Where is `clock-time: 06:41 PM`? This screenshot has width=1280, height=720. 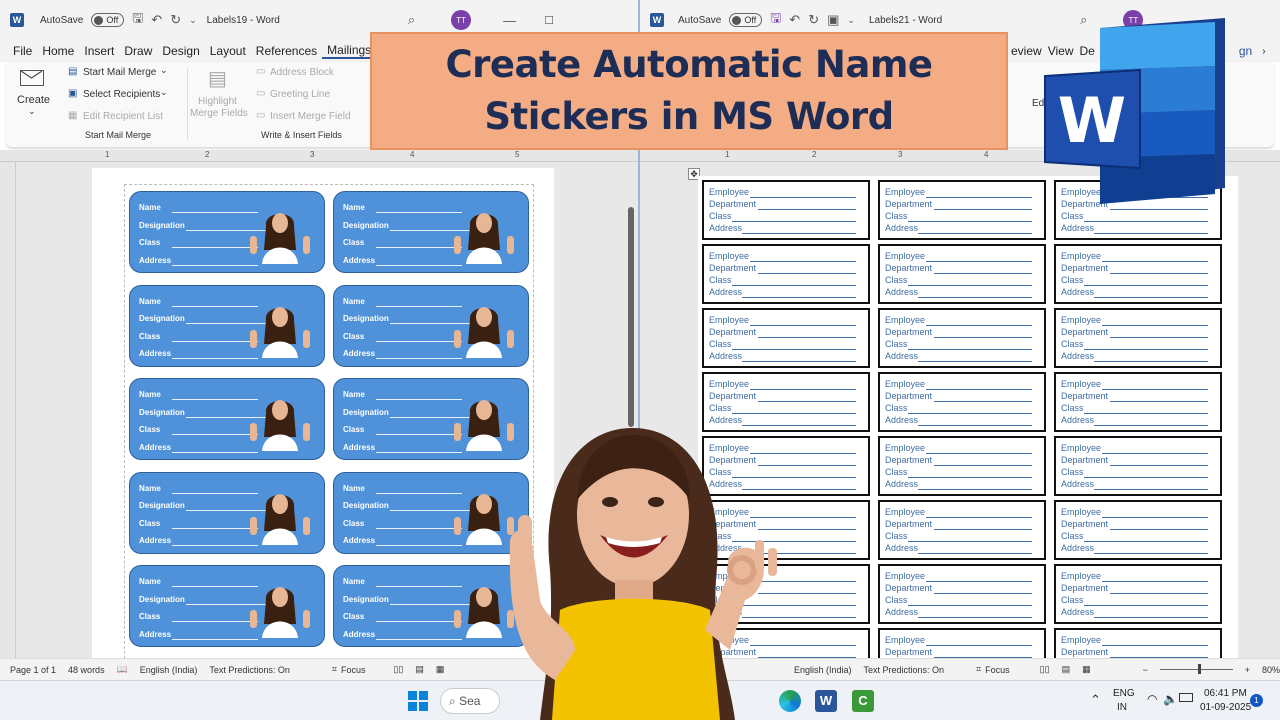
clock-time: 06:41 PM is located at coordinates (1225, 693).